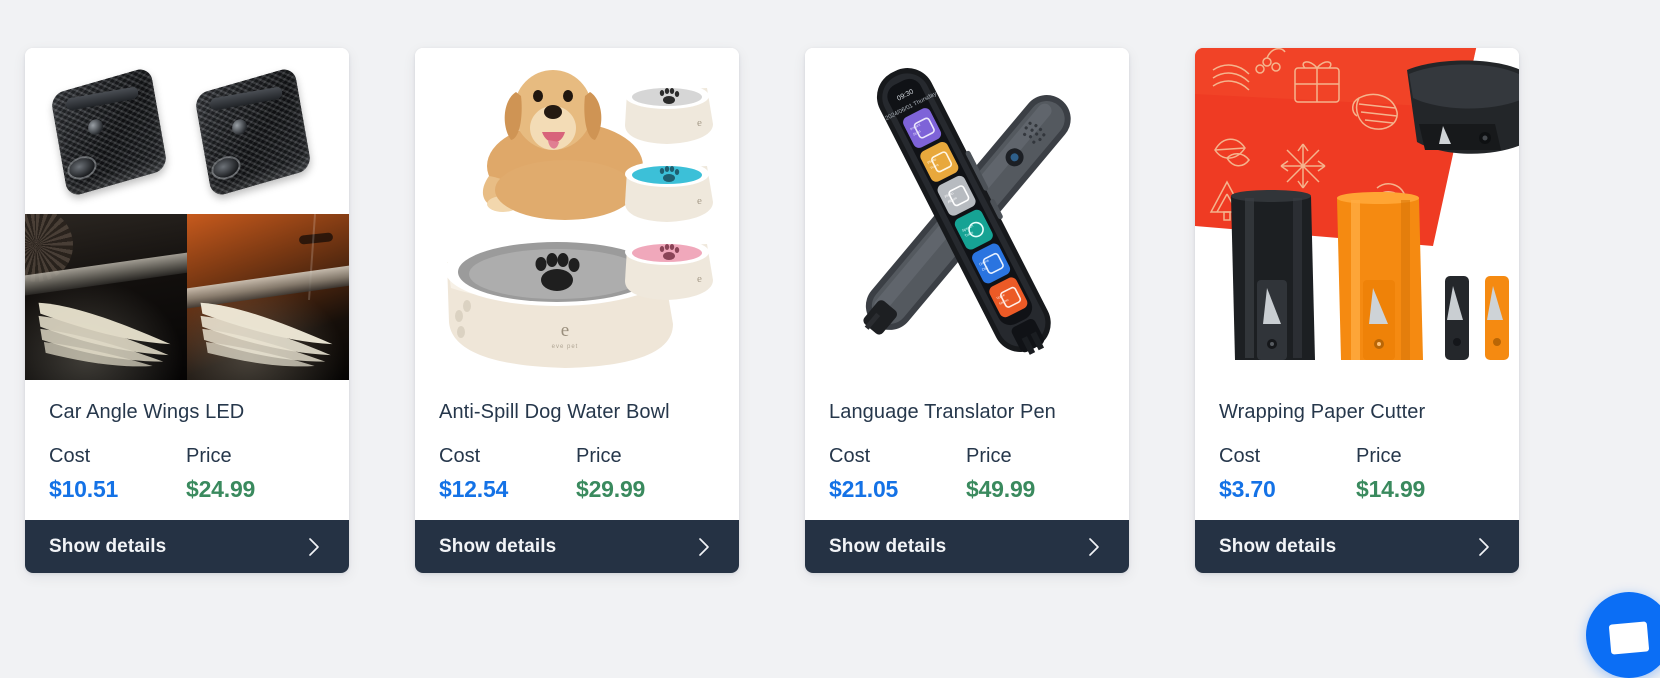 This screenshot has width=1660, height=678. I want to click on price-value: $49.99, so click(1001, 489).